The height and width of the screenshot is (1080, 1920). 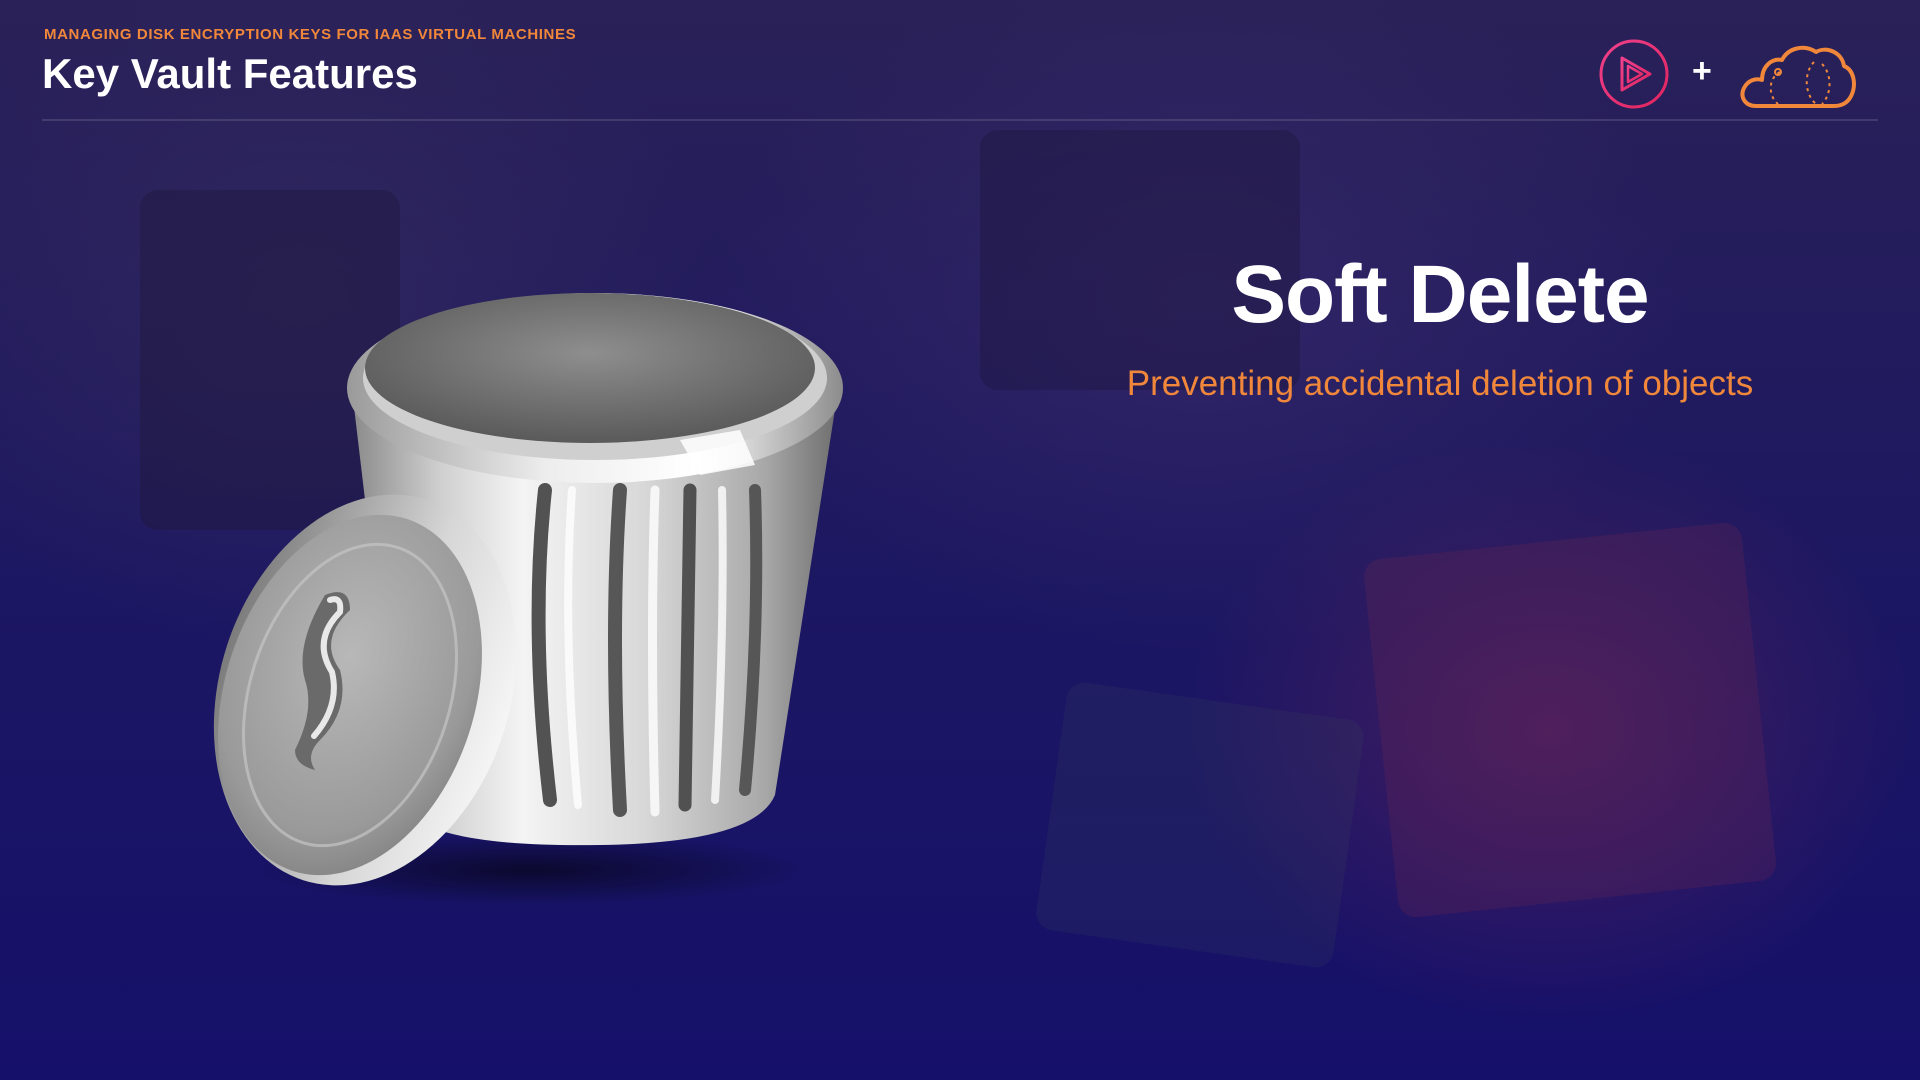 I want to click on page-title: Key Vault Features, so click(x=230, y=73).